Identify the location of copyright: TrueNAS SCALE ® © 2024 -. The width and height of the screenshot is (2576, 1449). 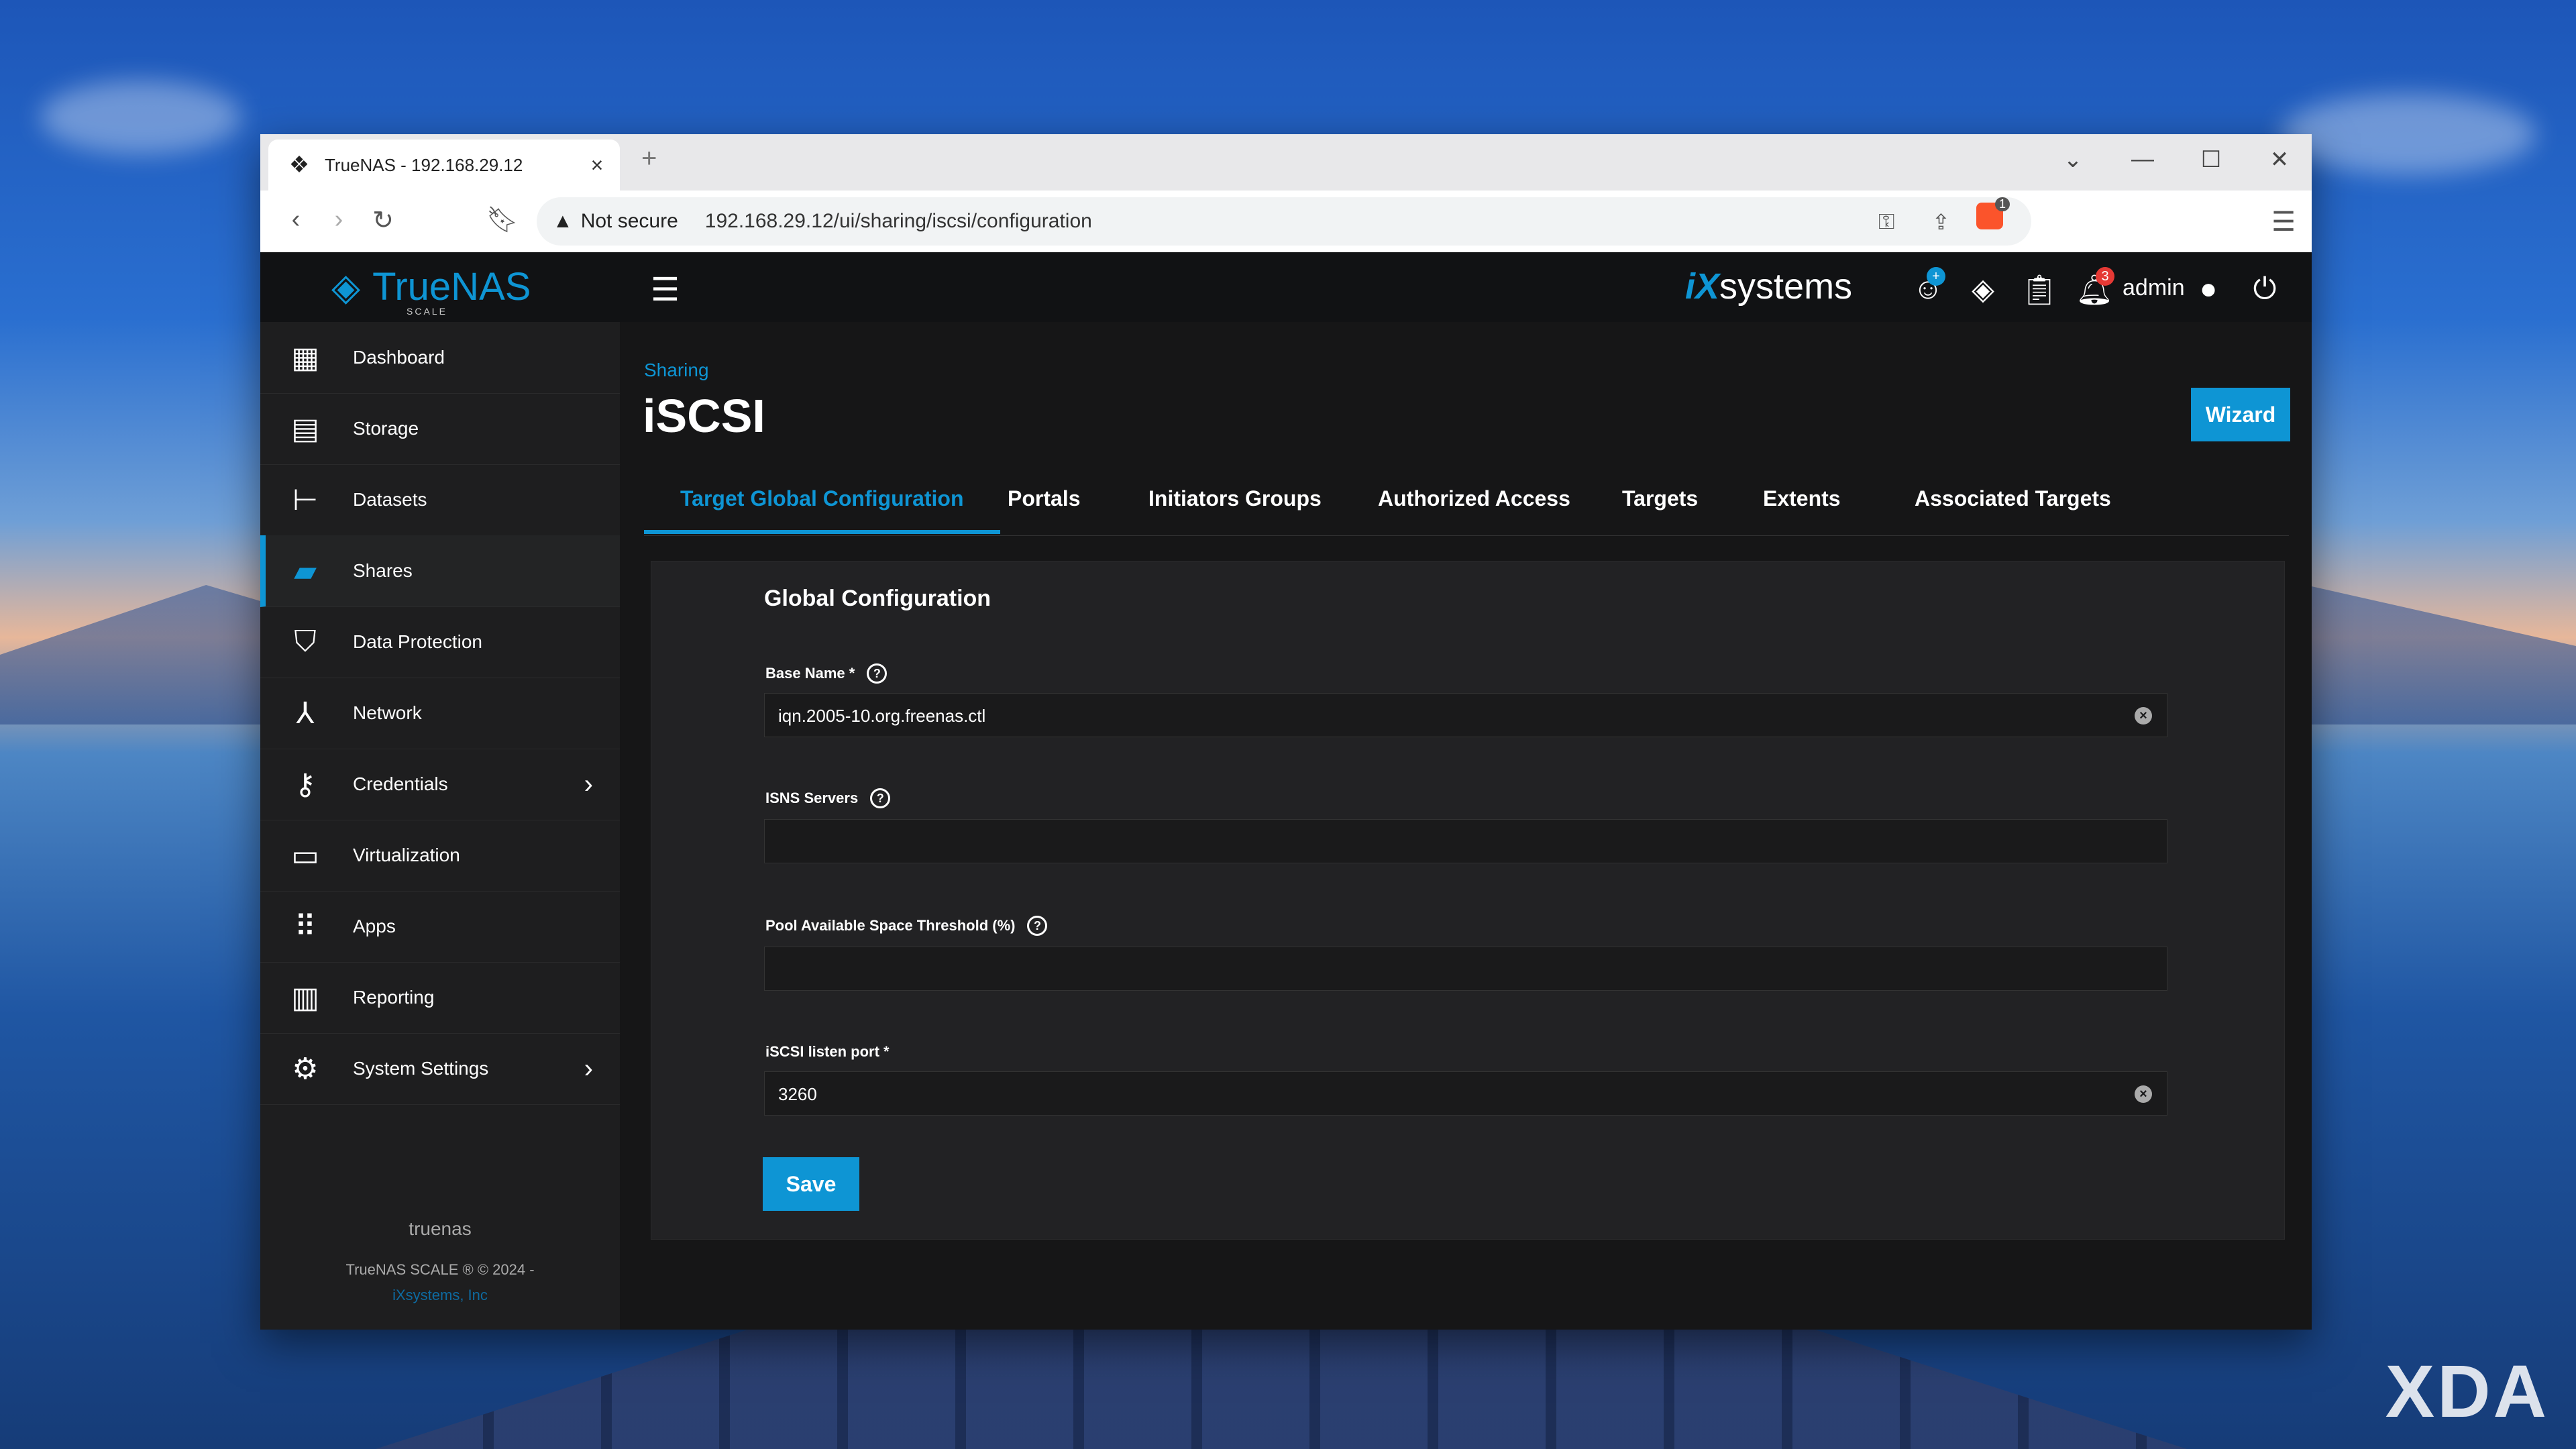
(440, 1269).